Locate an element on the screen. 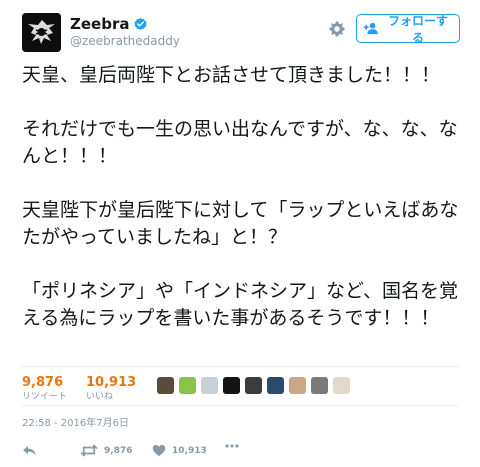 This screenshot has height=467, width=480. more-button is located at coordinates (232, 446).